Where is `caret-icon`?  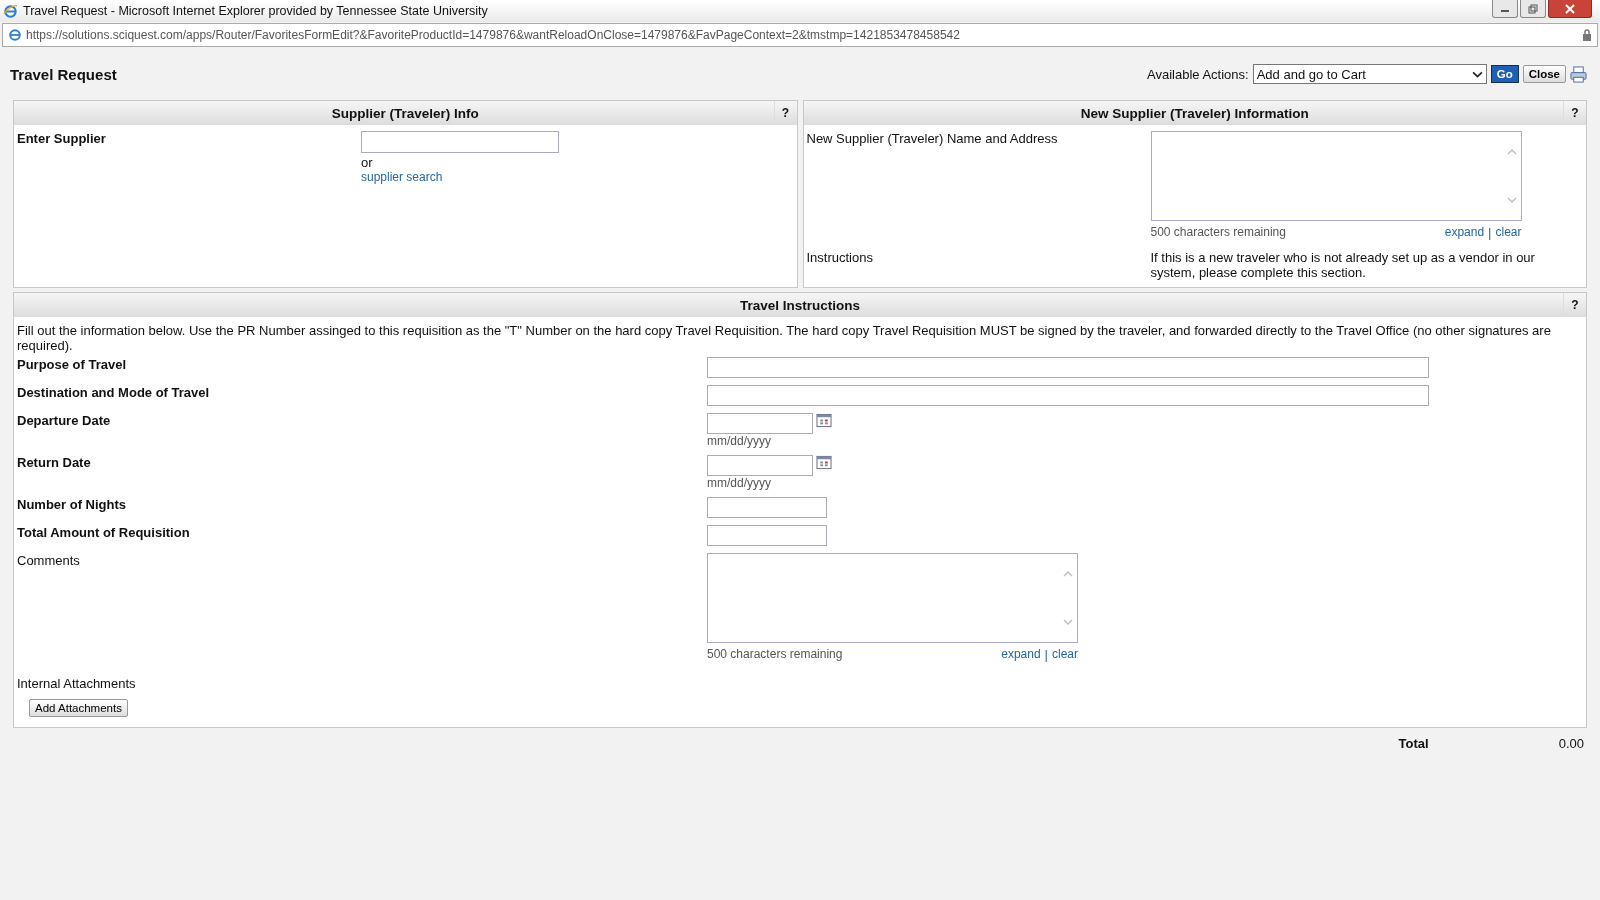
caret-icon is located at coordinates (1477, 74).